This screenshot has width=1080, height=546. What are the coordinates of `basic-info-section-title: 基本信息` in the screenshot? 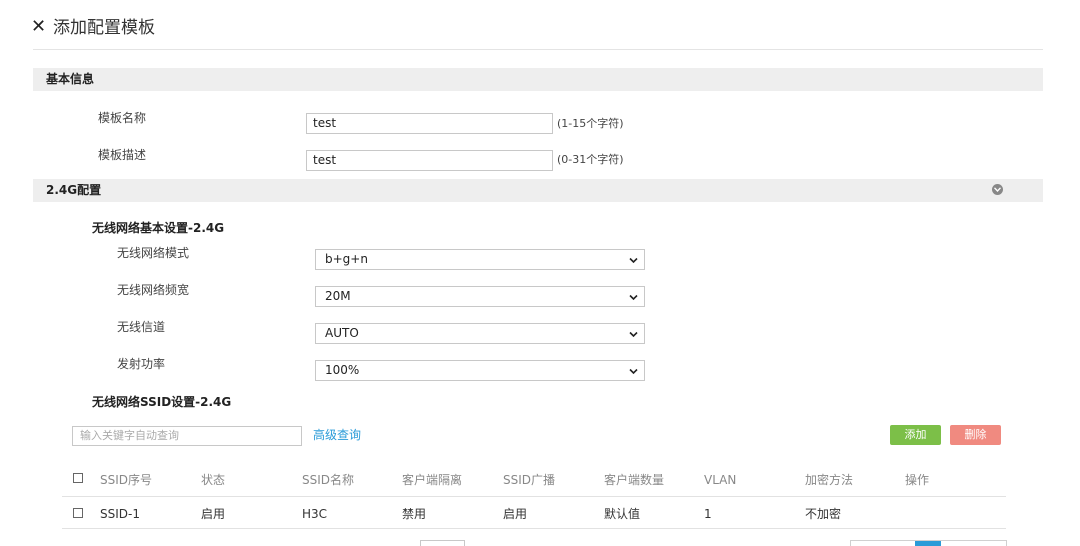 It's located at (70, 79).